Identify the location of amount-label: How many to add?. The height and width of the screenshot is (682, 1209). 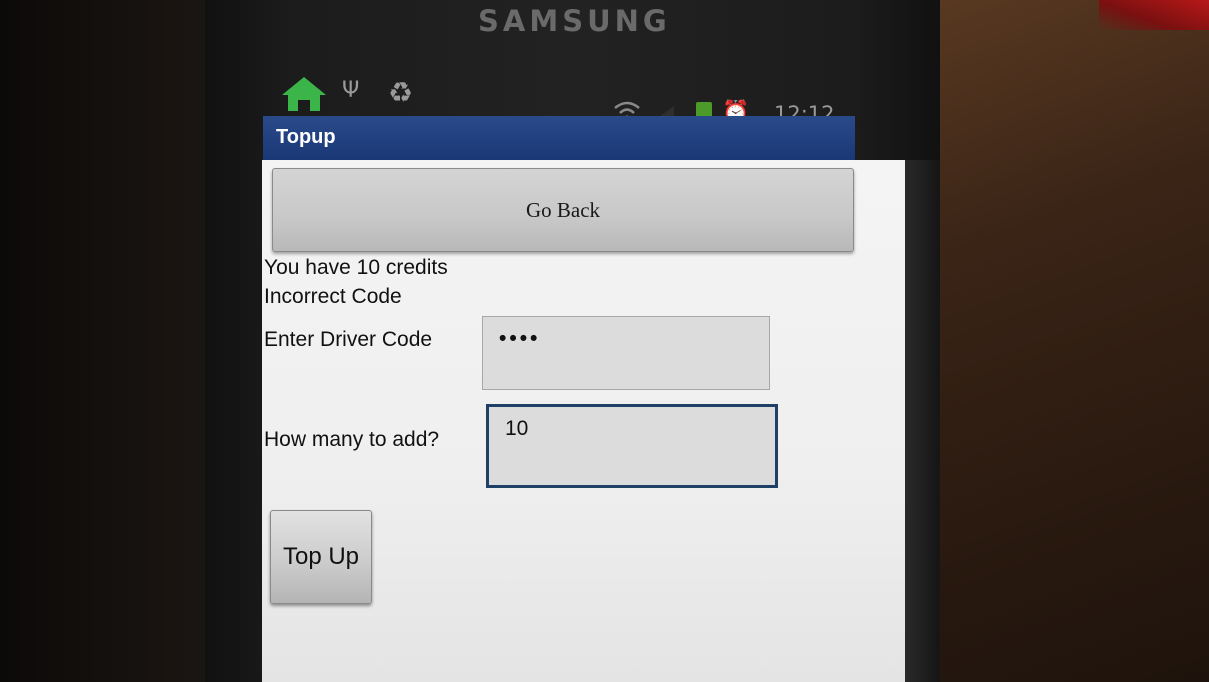
(352, 439).